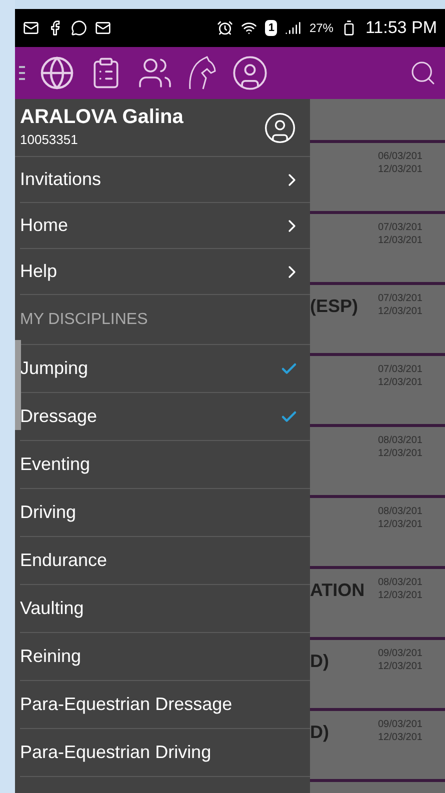 Image resolution: width=445 pixels, height=793 pixels. I want to click on horse-head-icon, so click(202, 73).